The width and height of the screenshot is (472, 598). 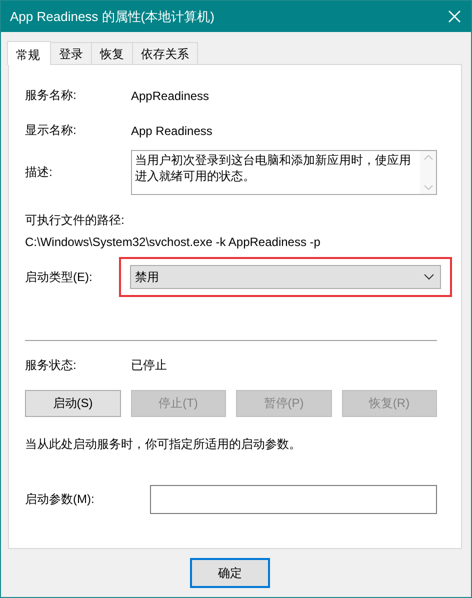 What do you see at coordinates (59, 277) in the screenshot?
I see `field-label: 启动类型(E):` at bounding box center [59, 277].